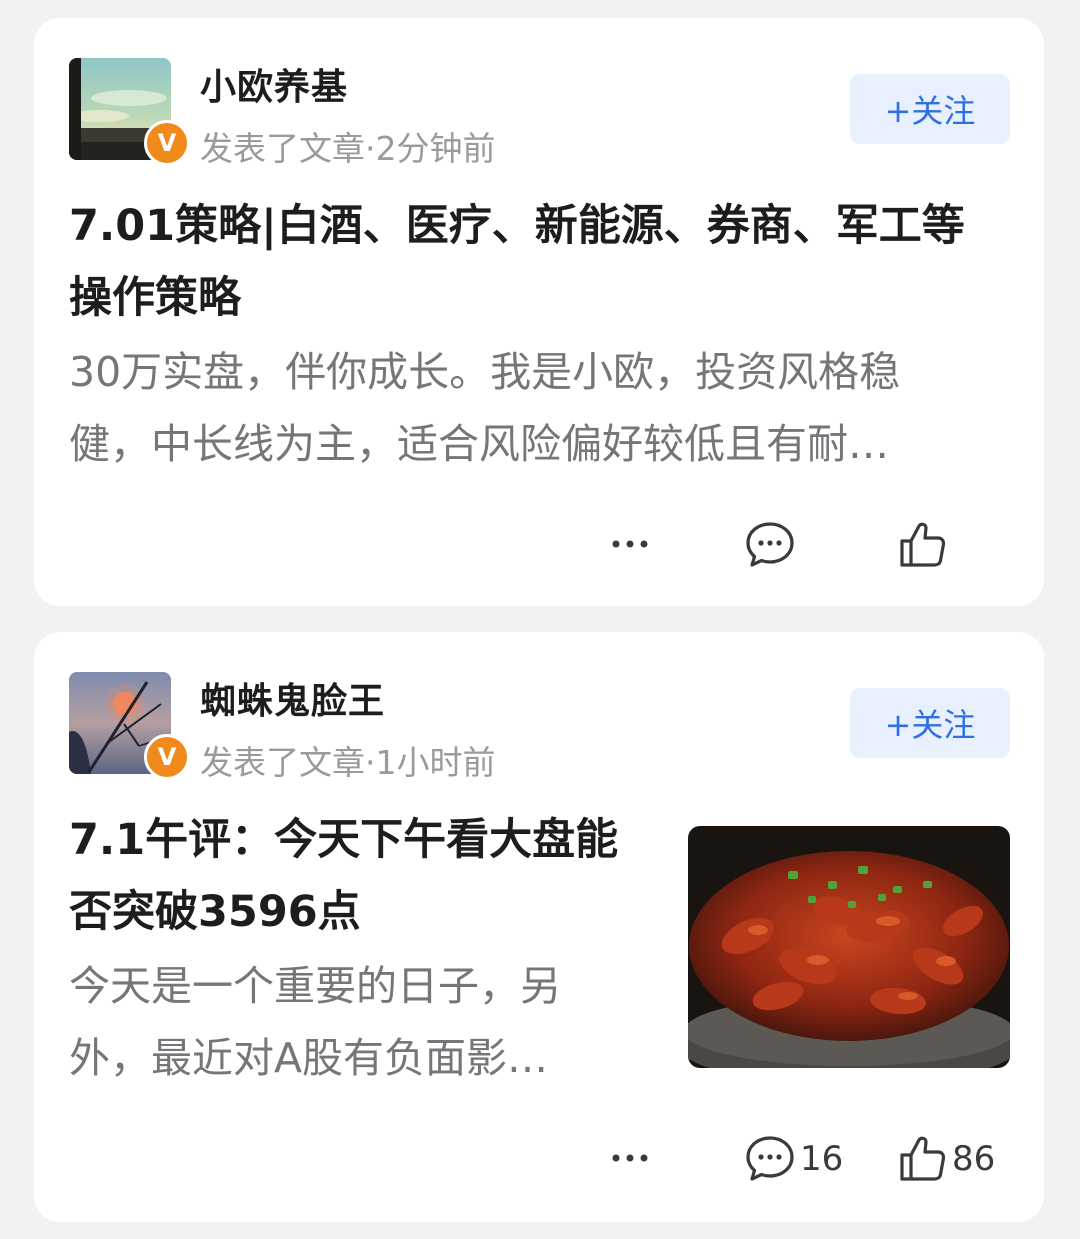 This screenshot has height=1239, width=1080. Describe the element at coordinates (485, 372) in the screenshot. I see `post-summary-line: 30万实盘，伴你成长。我是小欧，投资风格稳` at that location.